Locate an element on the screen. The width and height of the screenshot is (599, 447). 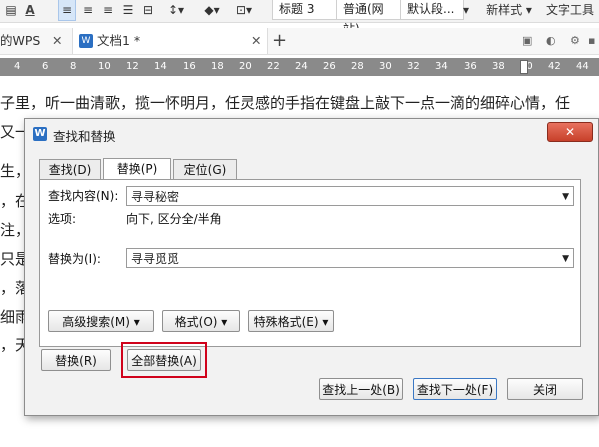
document-tab-bar: 的WPS ✕ W 文档1 * ✕ + ▣ ◐ ⚙ ▪ is located at coordinates (299, 41).